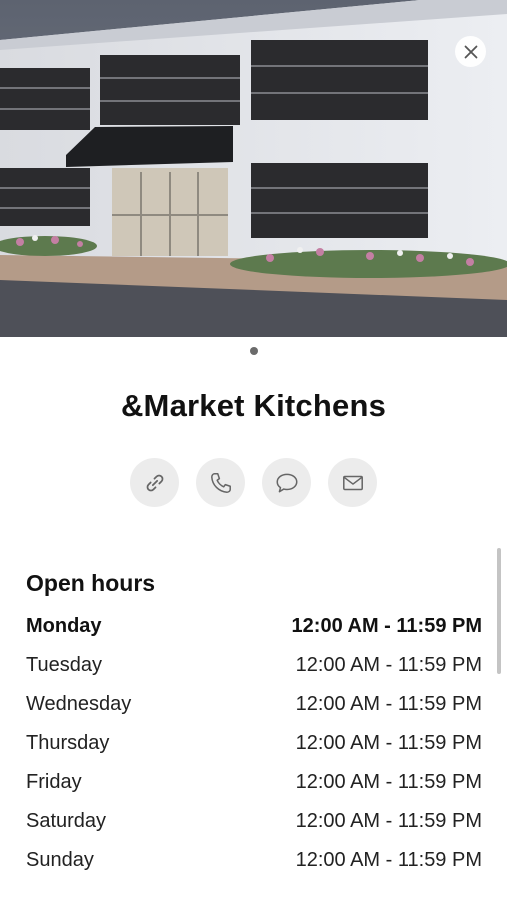 This screenshot has width=507, height=900. What do you see at coordinates (60, 860) in the screenshot?
I see `day-label: Sunday` at bounding box center [60, 860].